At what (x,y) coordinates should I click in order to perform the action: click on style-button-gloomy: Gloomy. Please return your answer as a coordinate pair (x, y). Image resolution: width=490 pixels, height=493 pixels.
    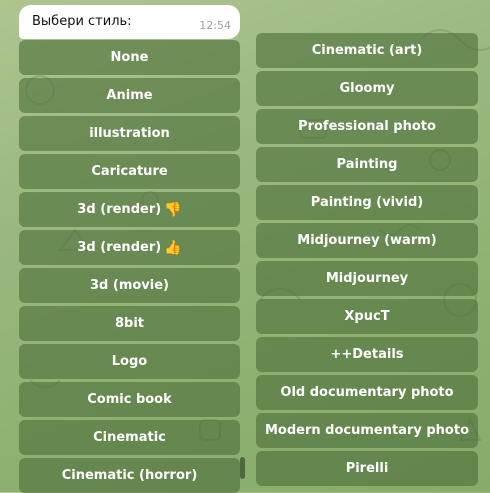
    Looking at the image, I should click on (367, 88).